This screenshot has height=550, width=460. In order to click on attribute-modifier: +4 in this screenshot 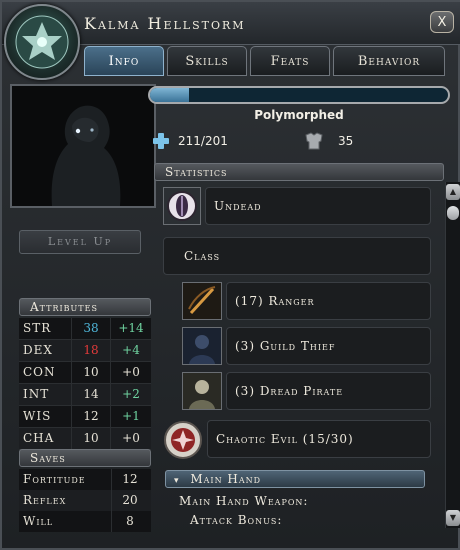, I will do `click(130, 350)`.